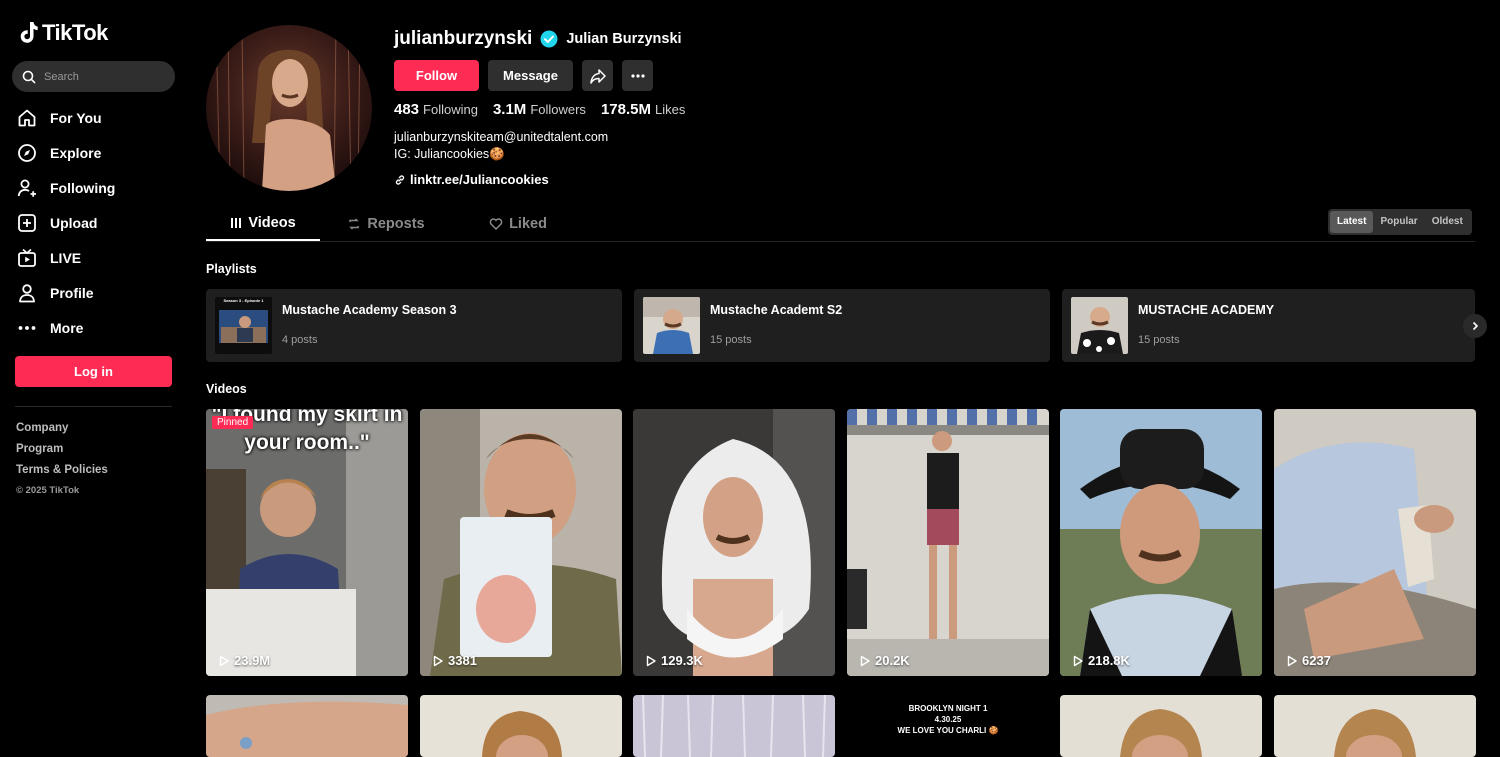  Describe the element at coordinates (539, 109) in the screenshot. I see `followers-stat: 3.1M Followers` at that location.